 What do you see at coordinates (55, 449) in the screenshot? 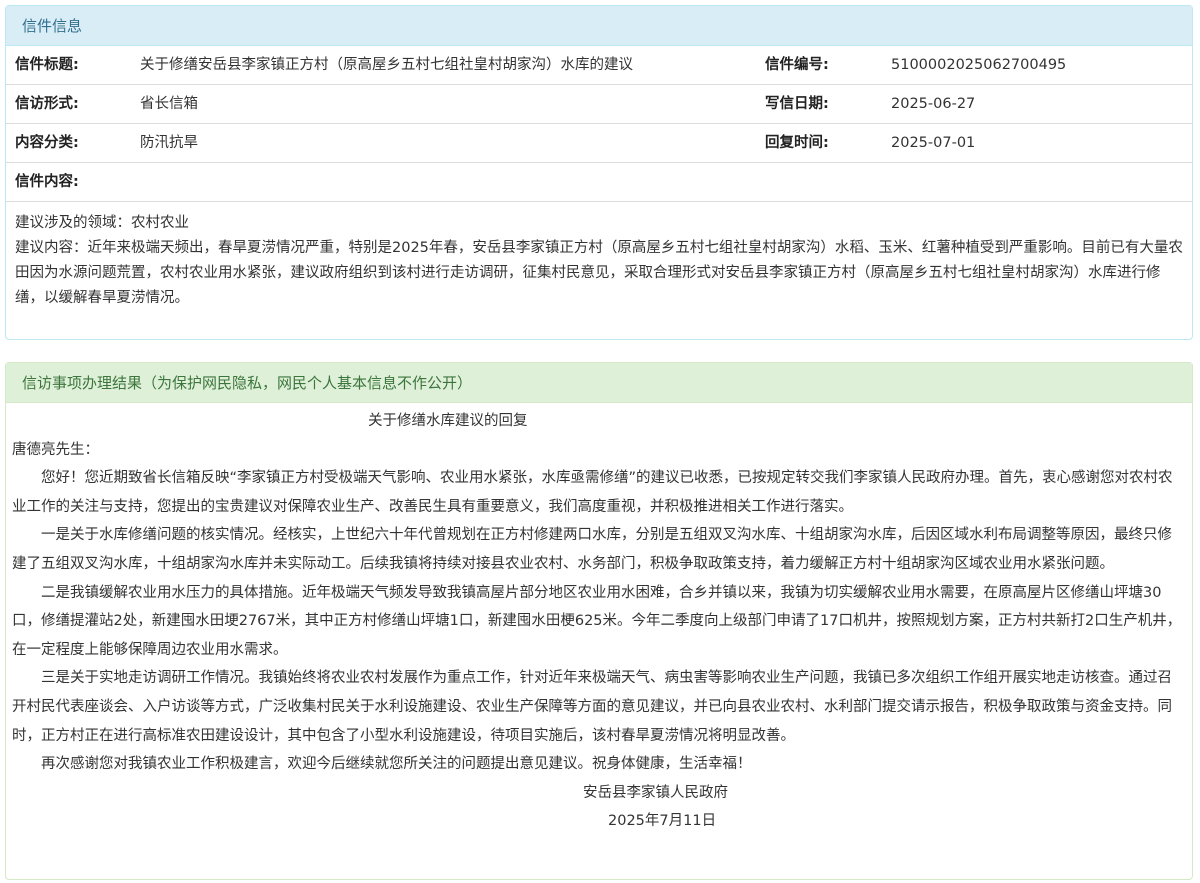
I see `reply-salutation: 唐德亮先生：` at bounding box center [55, 449].